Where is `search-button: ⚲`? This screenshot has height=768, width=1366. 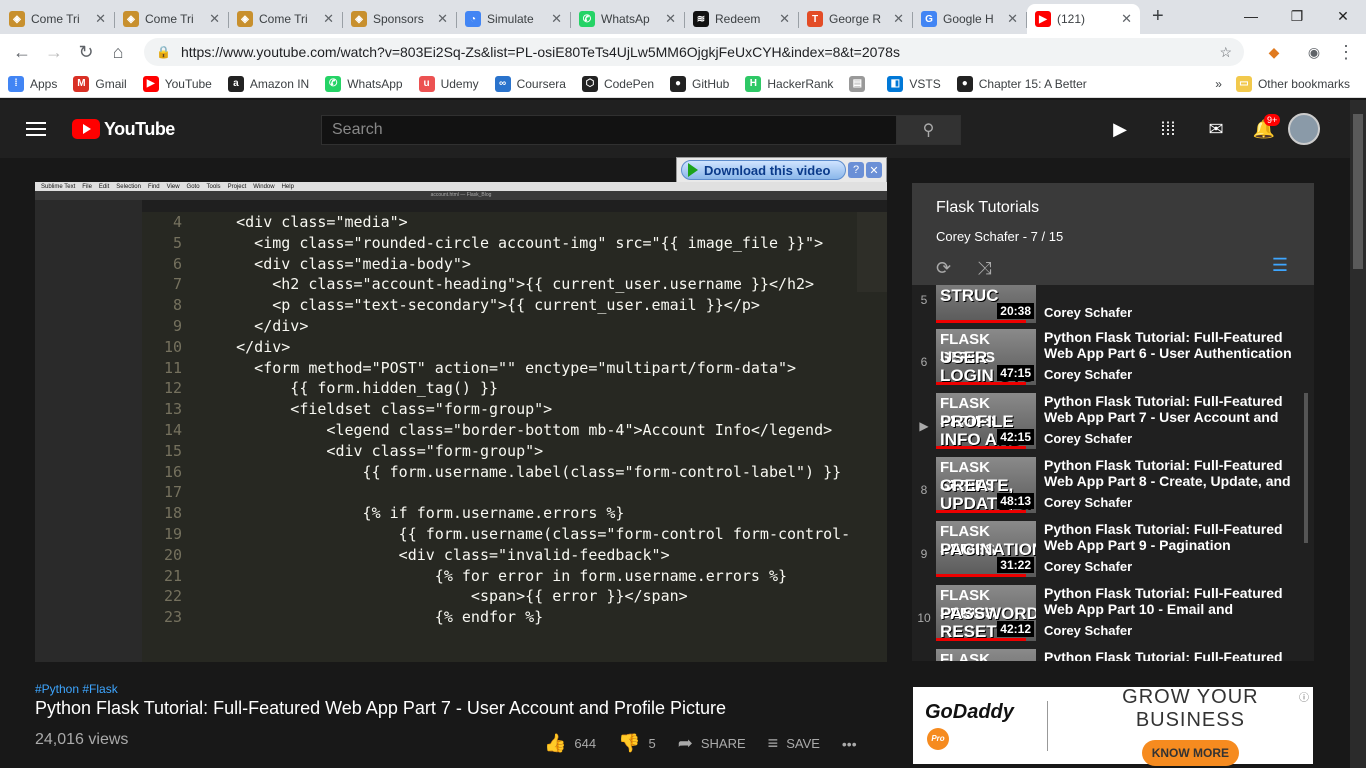 search-button: ⚲ is located at coordinates (928, 130).